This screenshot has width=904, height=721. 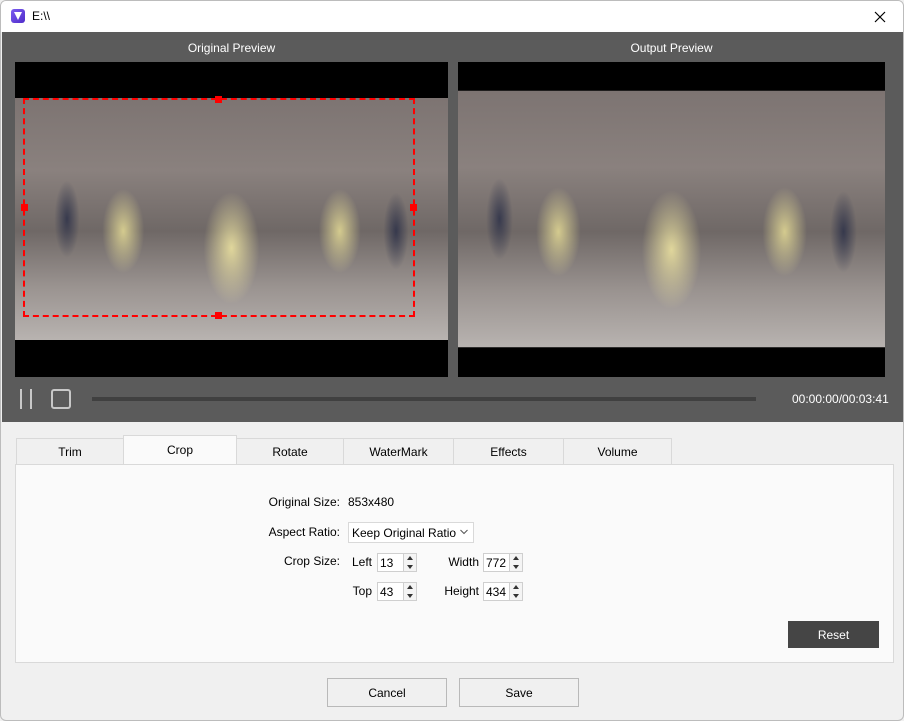 I want to click on top-value: 43, so click(x=390, y=592).